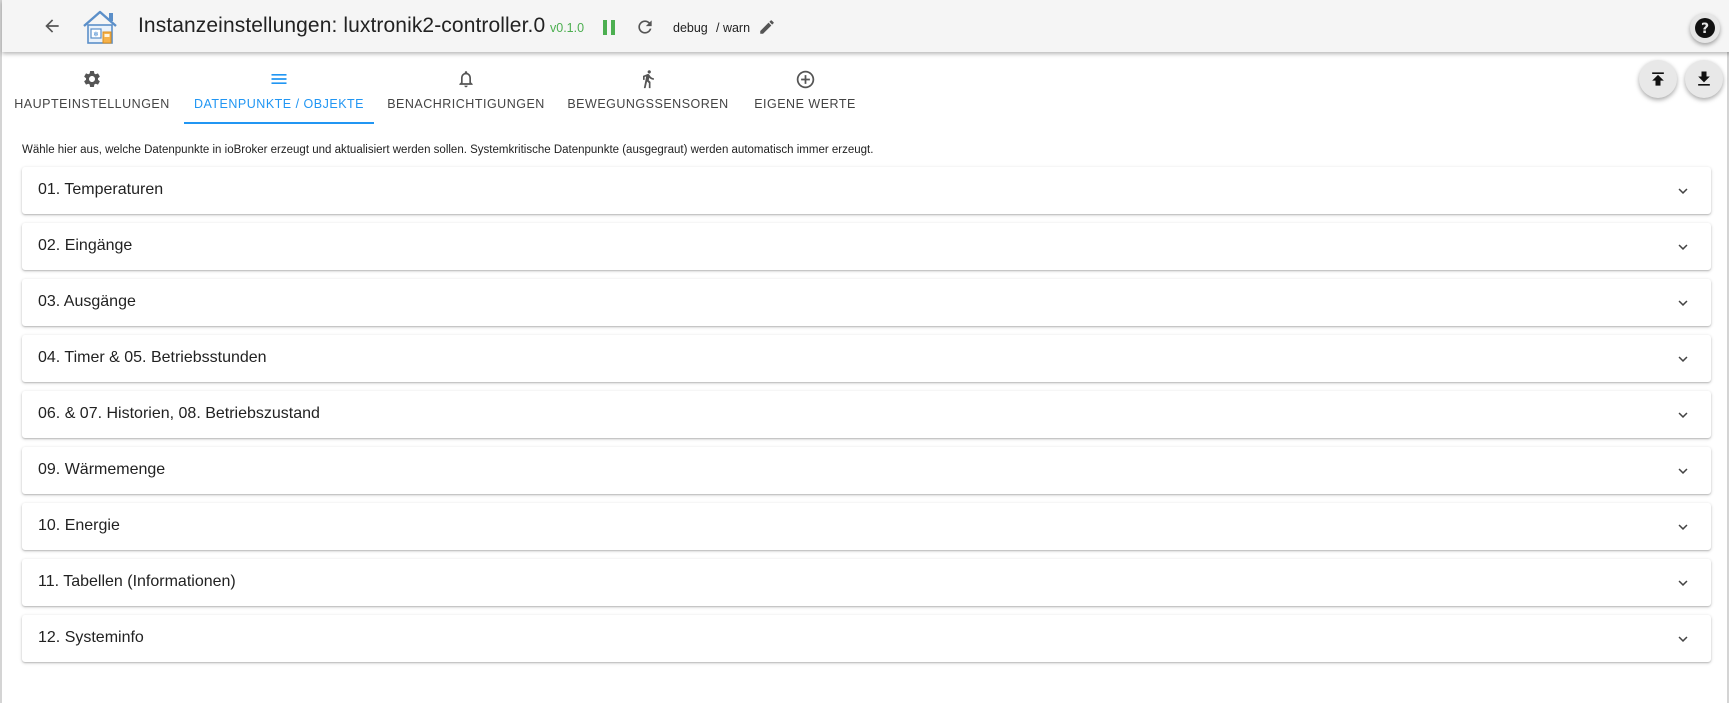 Image resolution: width=1729 pixels, height=703 pixels. I want to click on tab-eigene-werte: EIGENE WERTE, so click(805, 88).